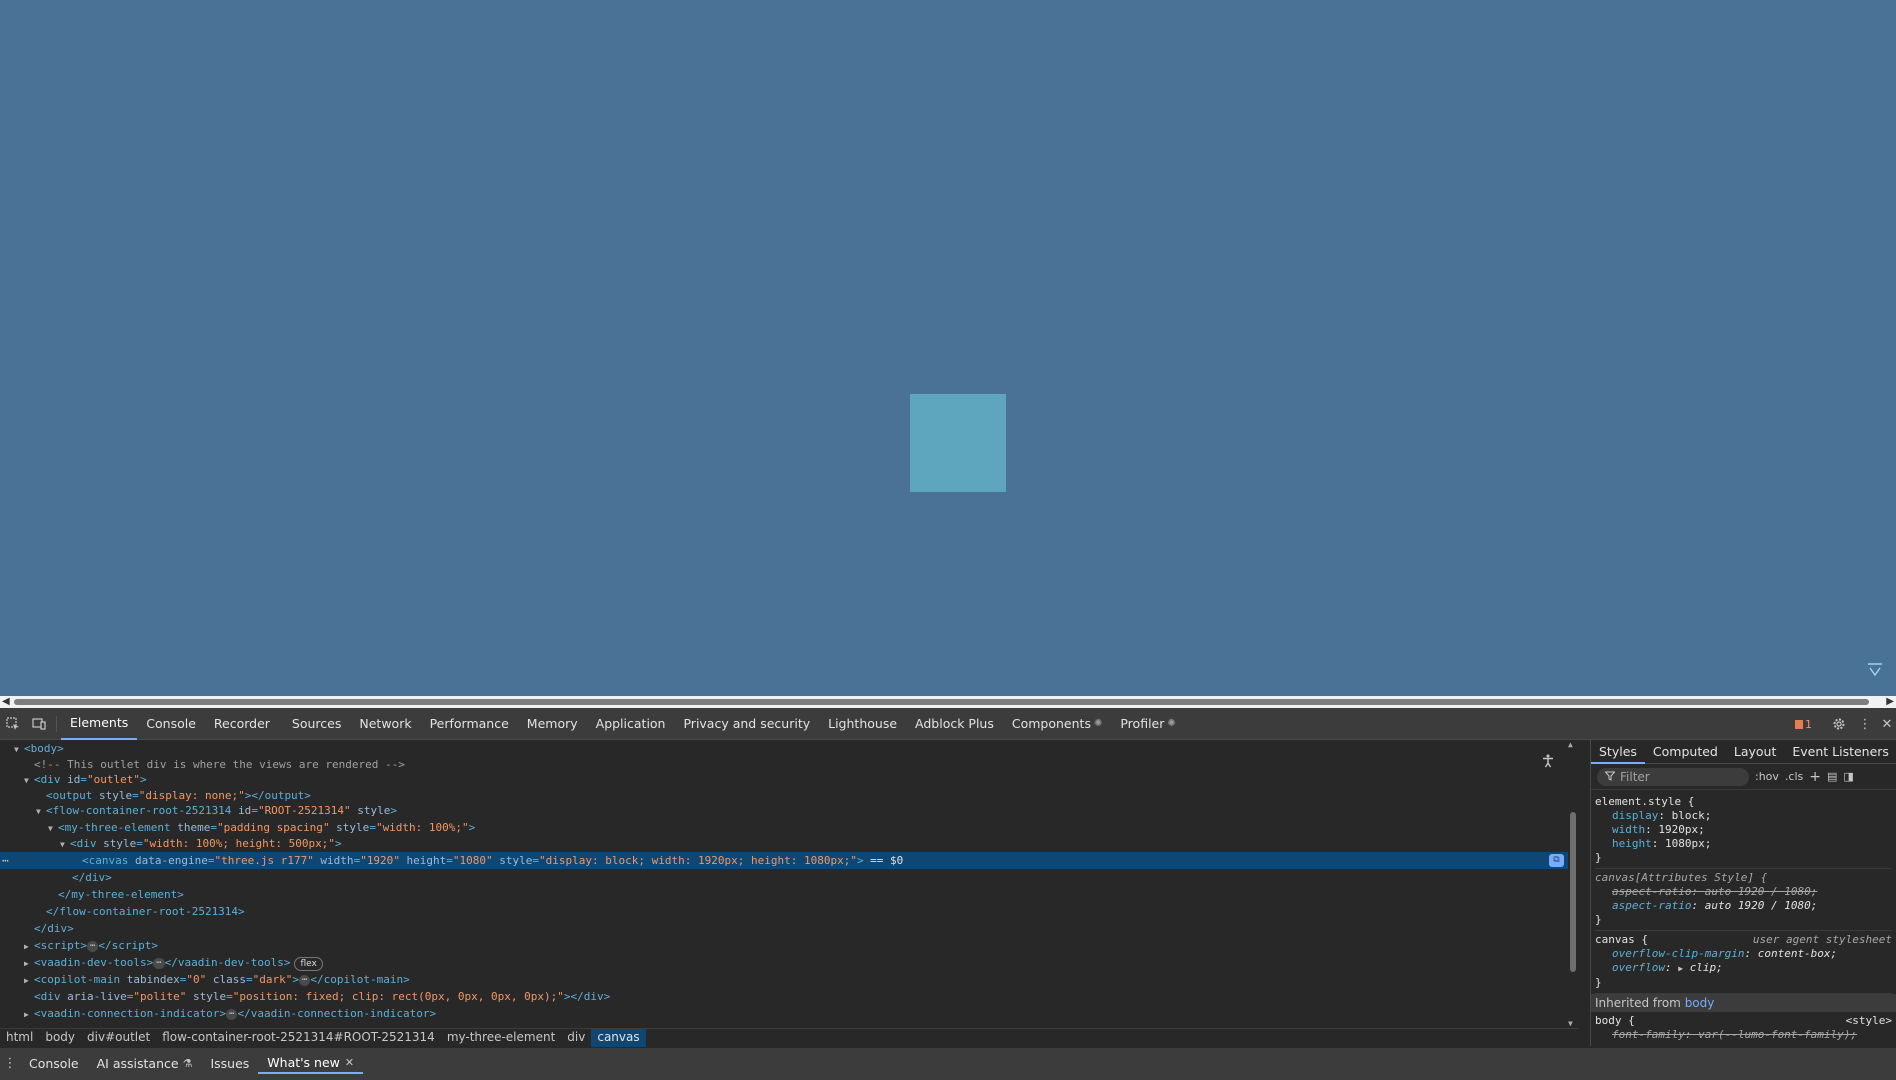 The image size is (1896, 1080). What do you see at coordinates (1618, 752) in the screenshot?
I see `tab-styles: Styles` at bounding box center [1618, 752].